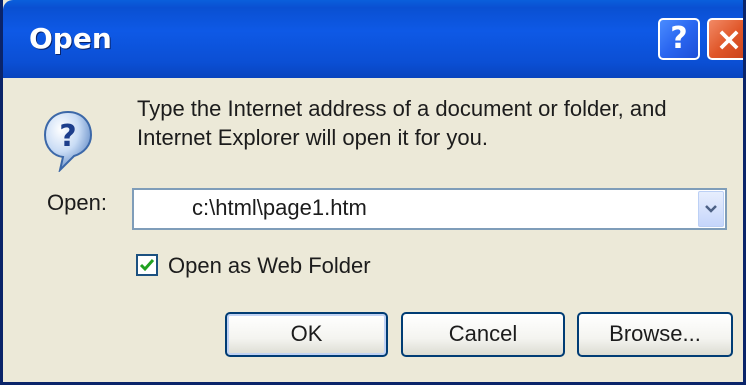  What do you see at coordinates (279, 208) in the screenshot?
I see `address-input: c:\html\page1.htm` at bounding box center [279, 208].